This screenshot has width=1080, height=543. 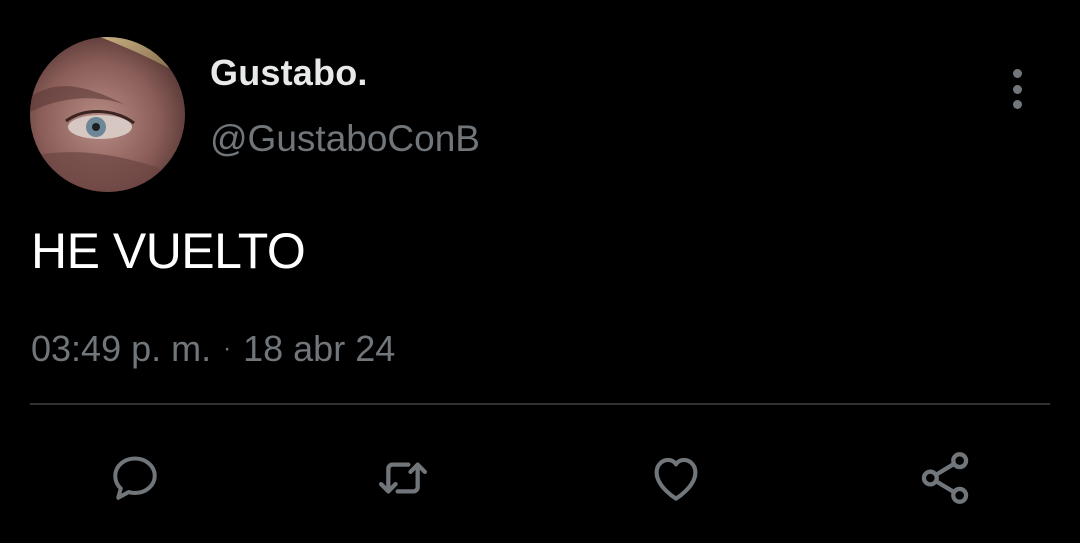 I want to click on tweet-date: 18 abr 24, so click(x=319, y=348).